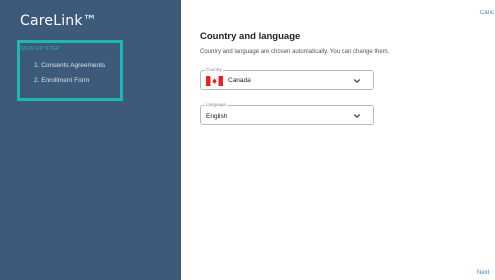 The height and width of the screenshot is (280, 495). Describe the element at coordinates (250, 36) in the screenshot. I see `page-title: Country and language` at that location.